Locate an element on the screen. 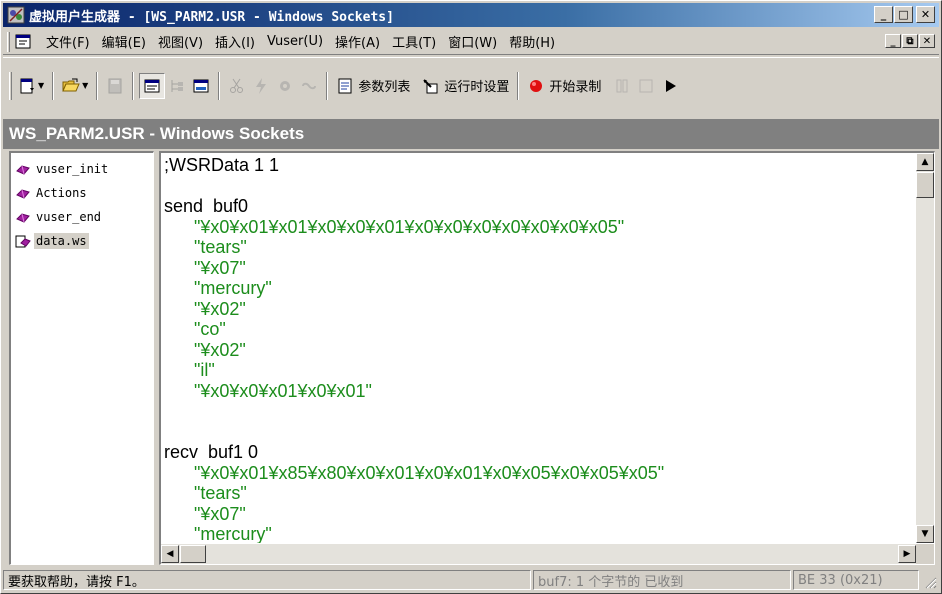  runtime-settings-button: 运行时设置 is located at coordinates (465, 86).